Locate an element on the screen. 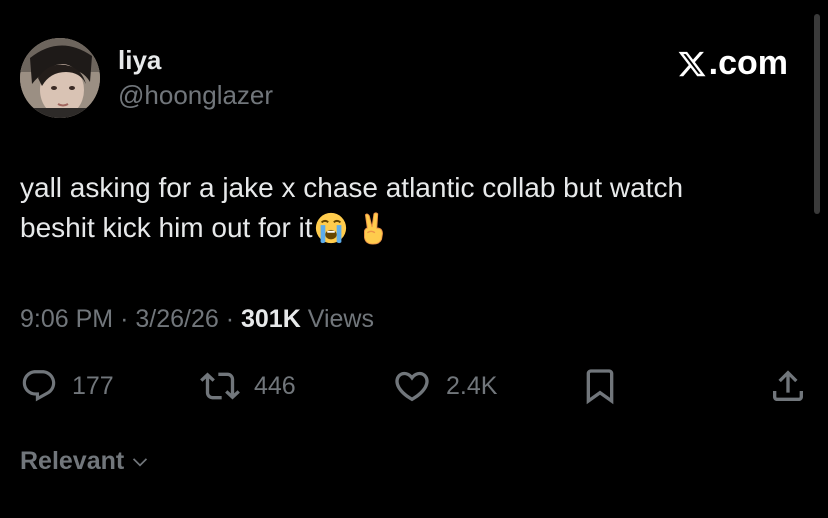  sort-dropdown: Relevant is located at coordinates (85, 461).